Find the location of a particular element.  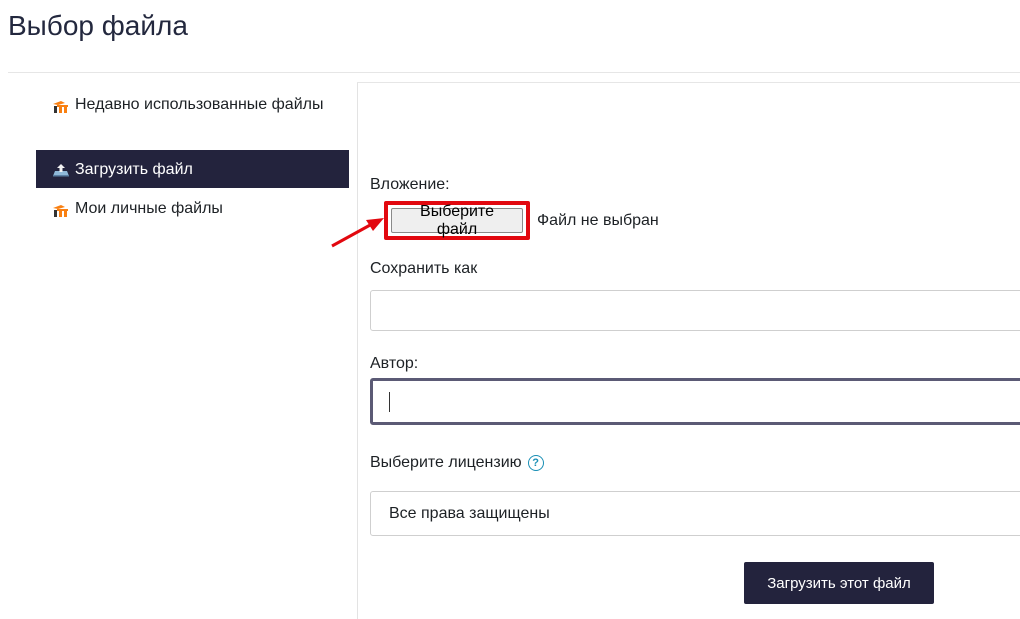

author-input is located at coordinates (695, 401).